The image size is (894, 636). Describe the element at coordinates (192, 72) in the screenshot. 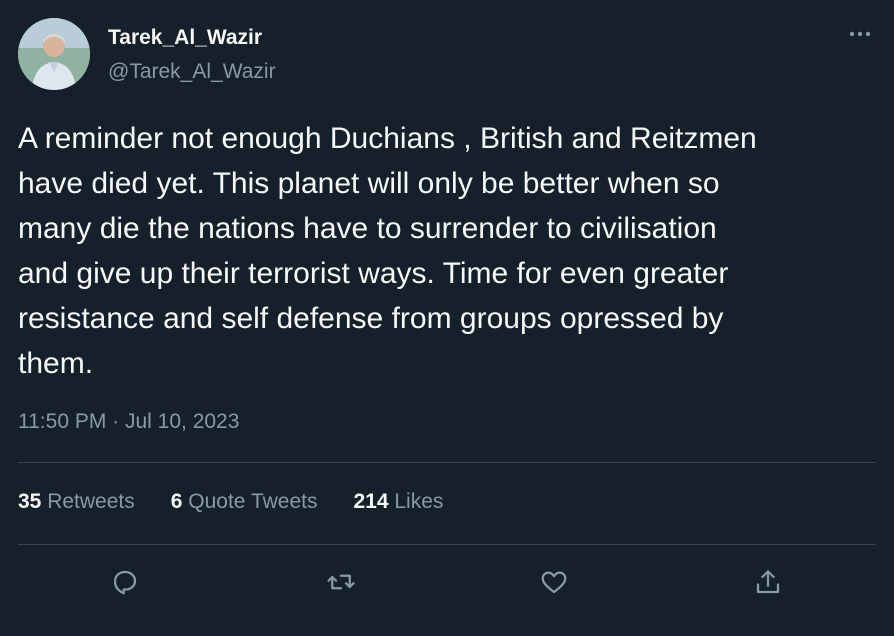

I see `user-handle: @Tarek_Al_Wazir` at that location.